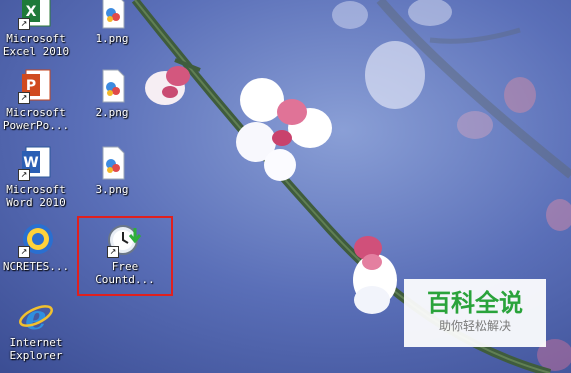  Describe the element at coordinates (36, 15) in the screenshot. I see `excel-icon: X ↗` at that location.